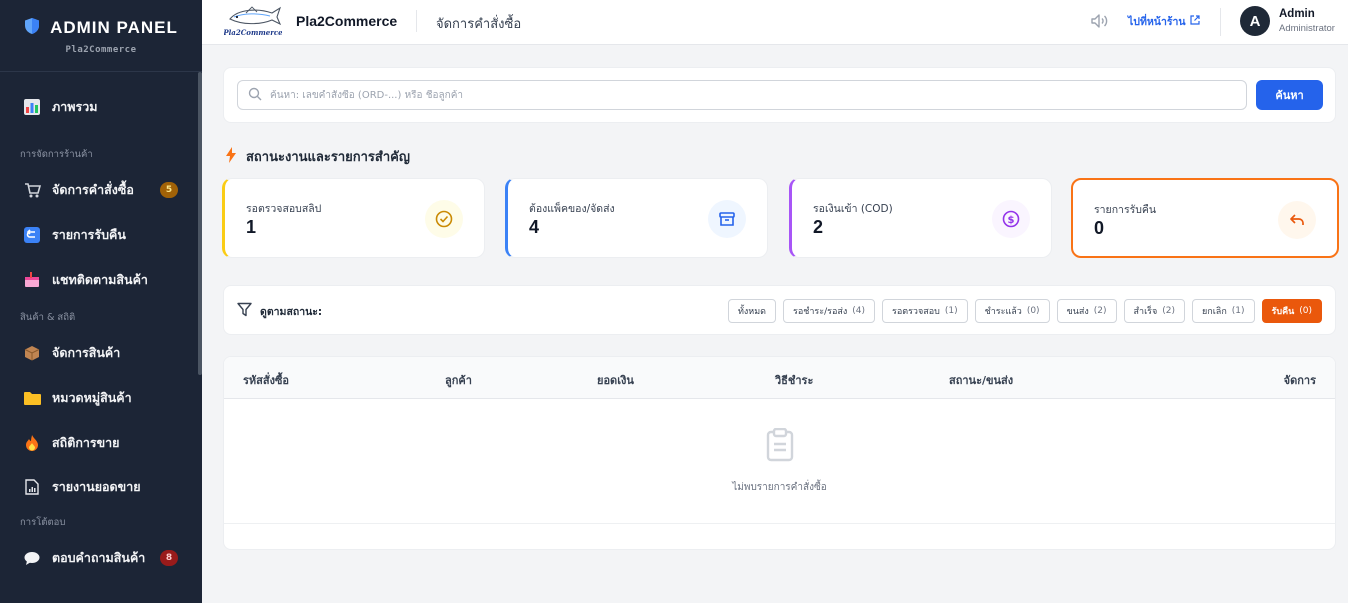 Image resolution: width=1348 pixels, height=603 pixels. What do you see at coordinates (255, 95) in the screenshot?
I see `search-icon` at bounding box center [255, 95].